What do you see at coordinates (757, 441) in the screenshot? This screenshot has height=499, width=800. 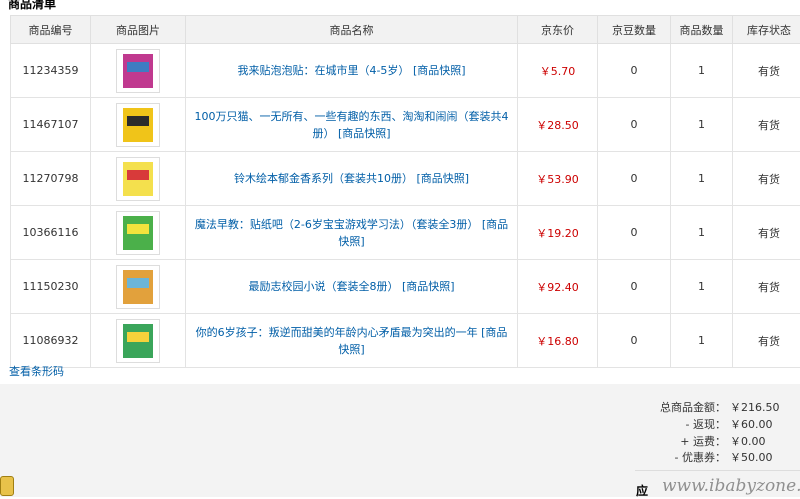 I see `summary-shipping-value: ￥0.00` at bounding box center [757, 441].